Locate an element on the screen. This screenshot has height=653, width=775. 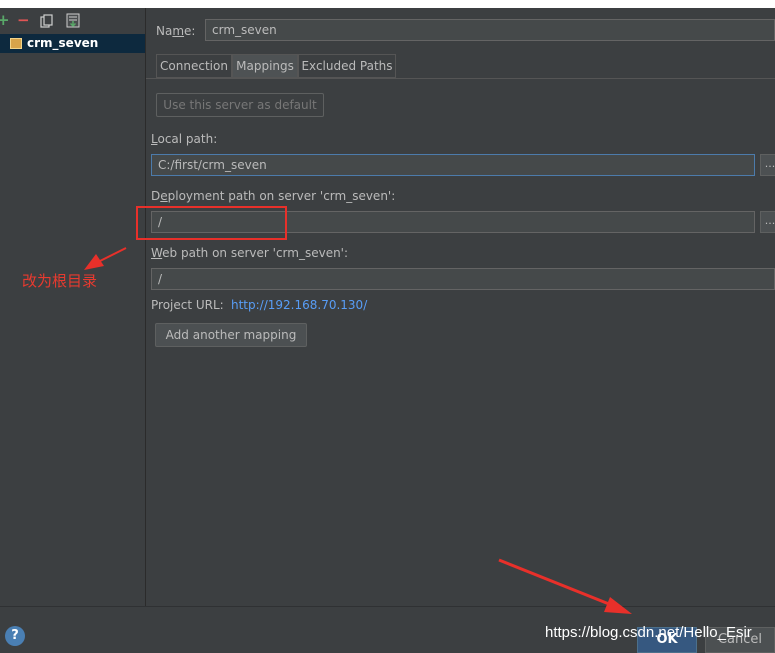
arrow-to-ok is located at coordinates (565, 586).